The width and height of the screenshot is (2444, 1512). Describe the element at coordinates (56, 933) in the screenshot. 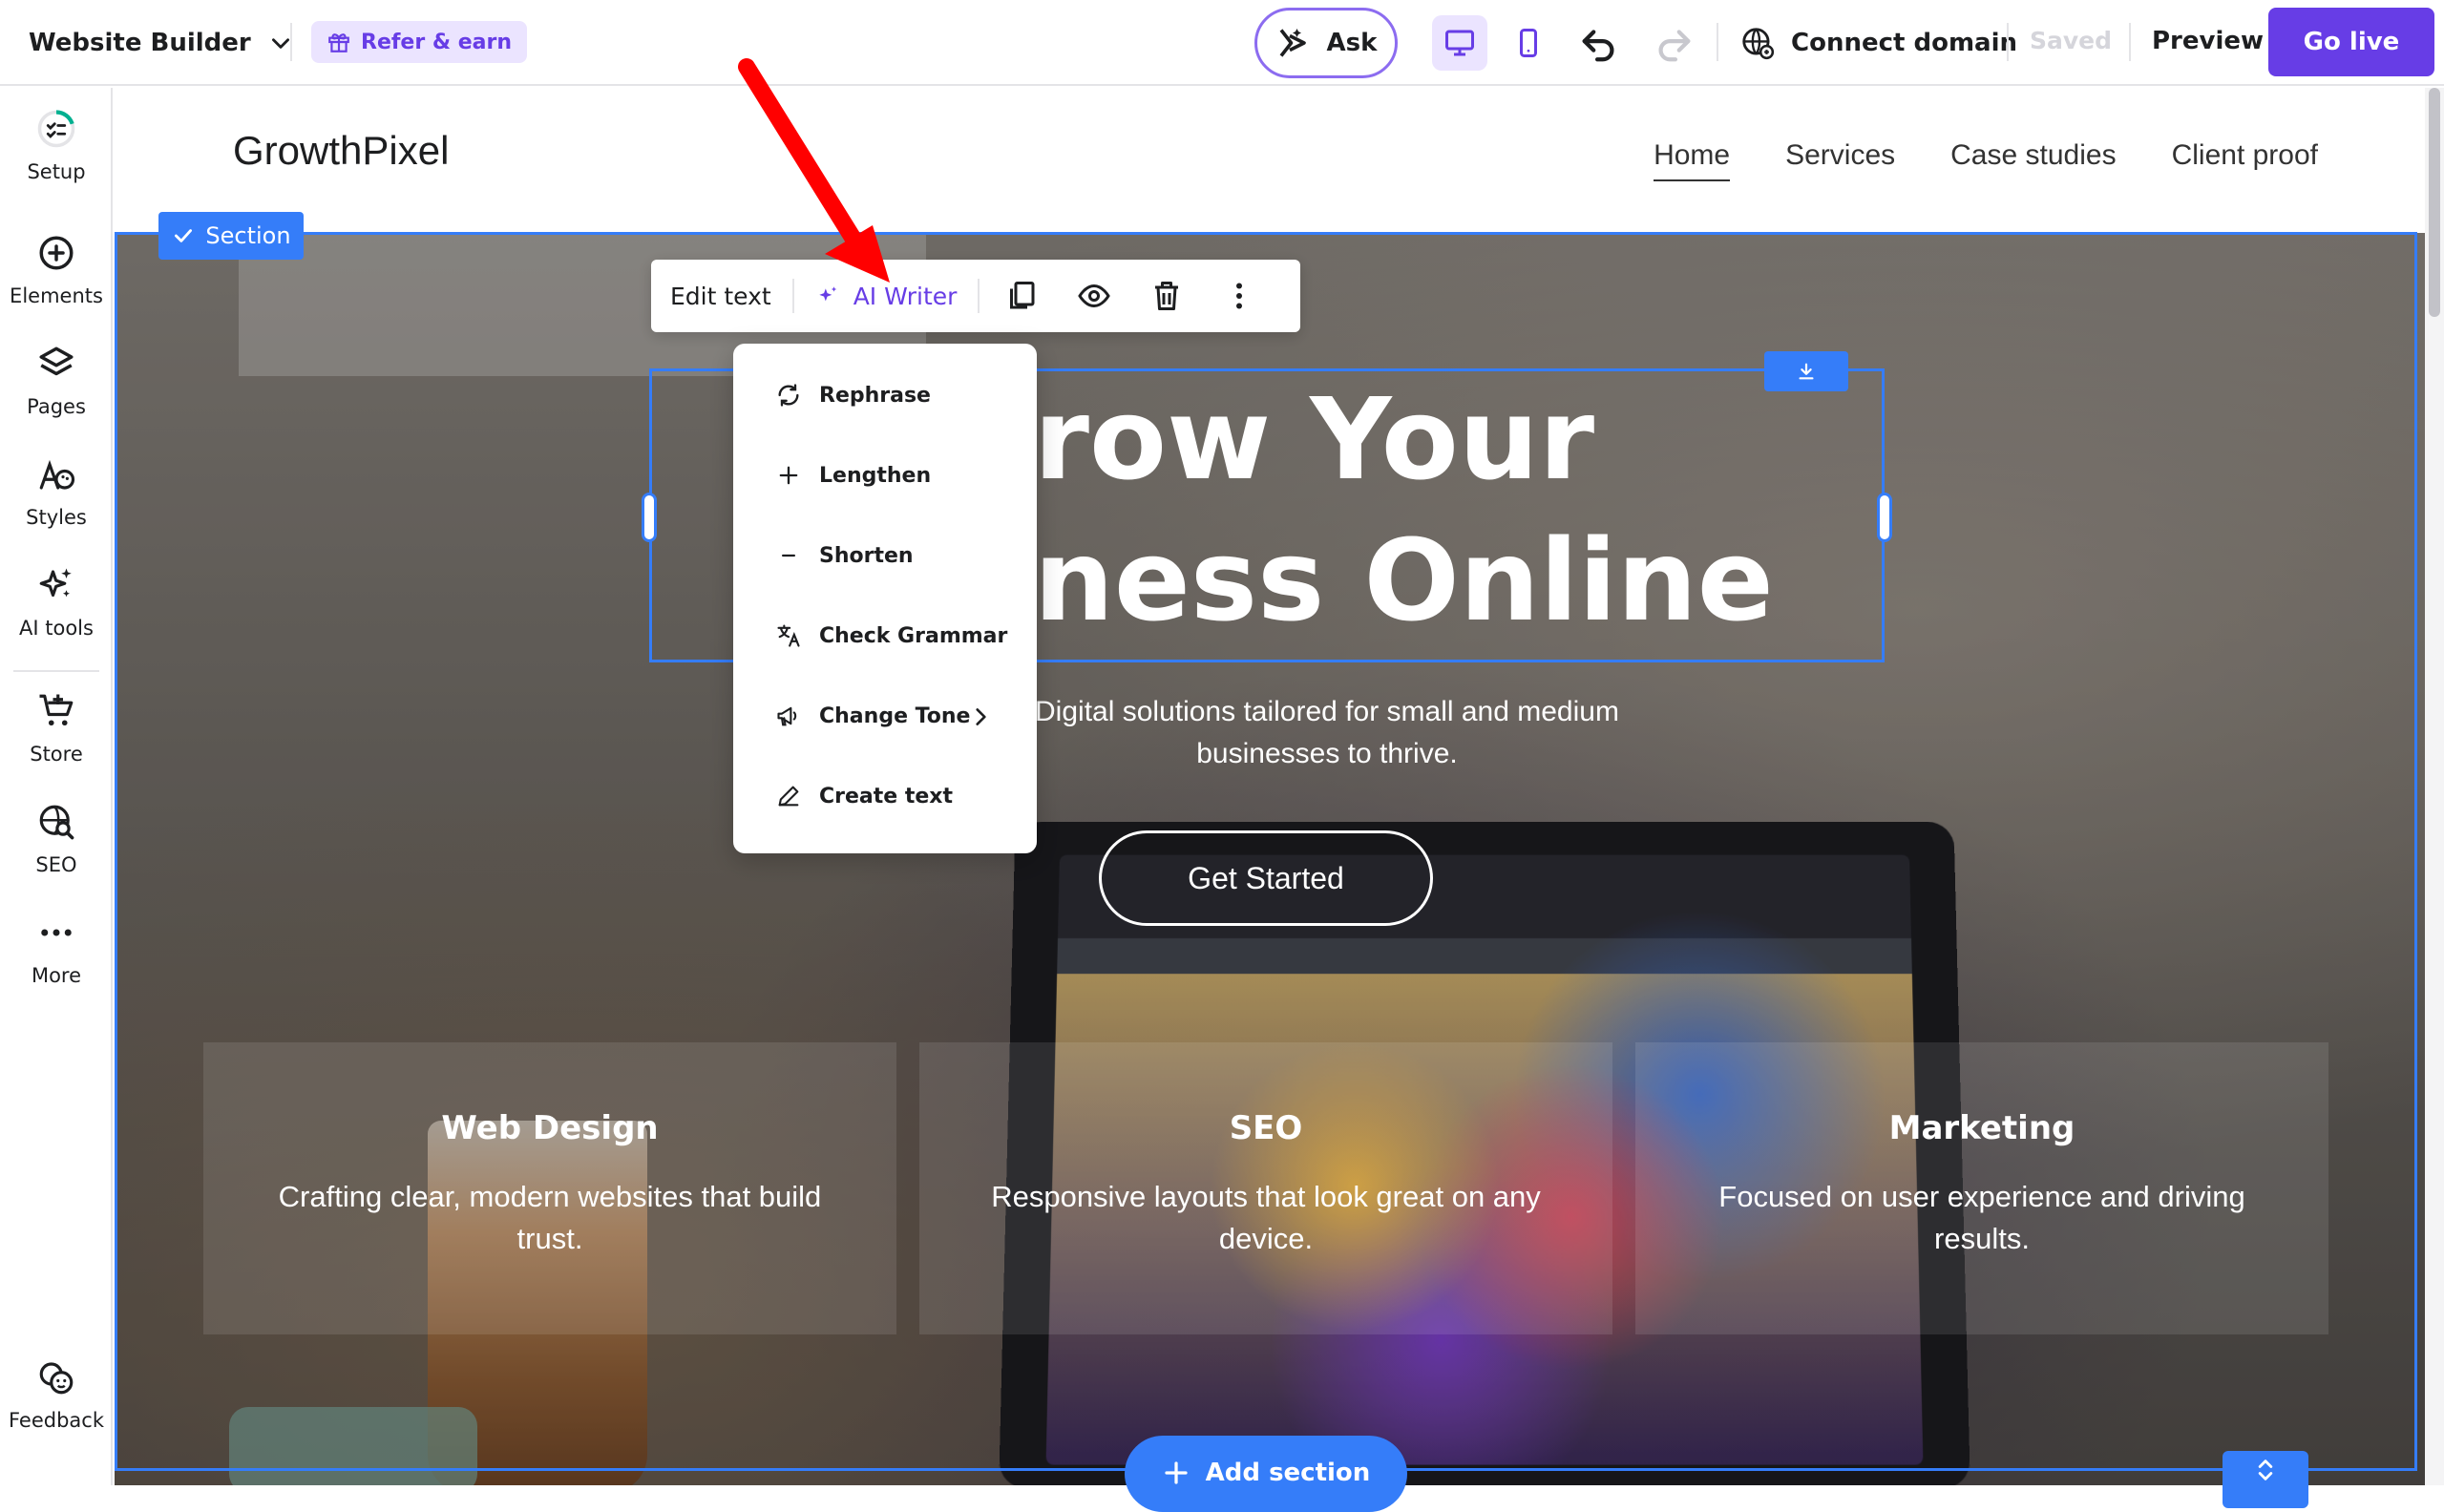

I see `more-dots-icon` at that location.